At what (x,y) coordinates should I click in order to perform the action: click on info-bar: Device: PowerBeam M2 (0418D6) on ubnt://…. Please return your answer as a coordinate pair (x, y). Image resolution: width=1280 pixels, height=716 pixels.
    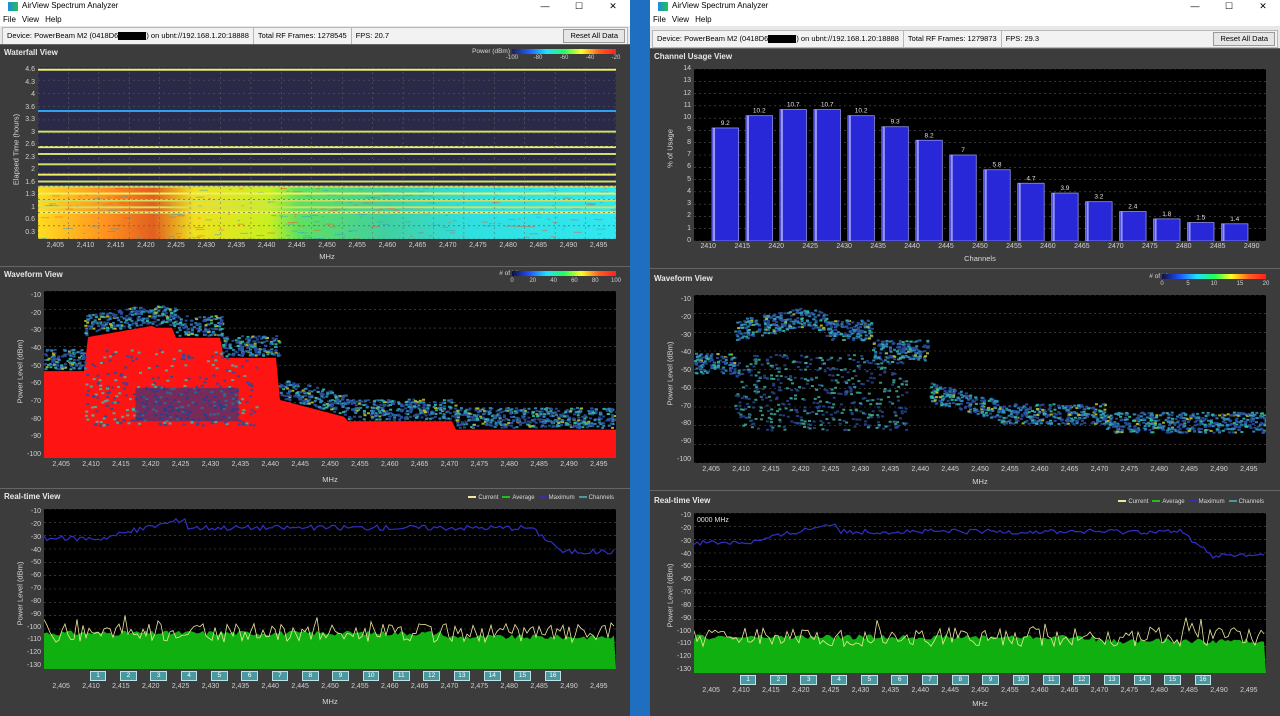
    Looking at the image, I should click on (315, 36).